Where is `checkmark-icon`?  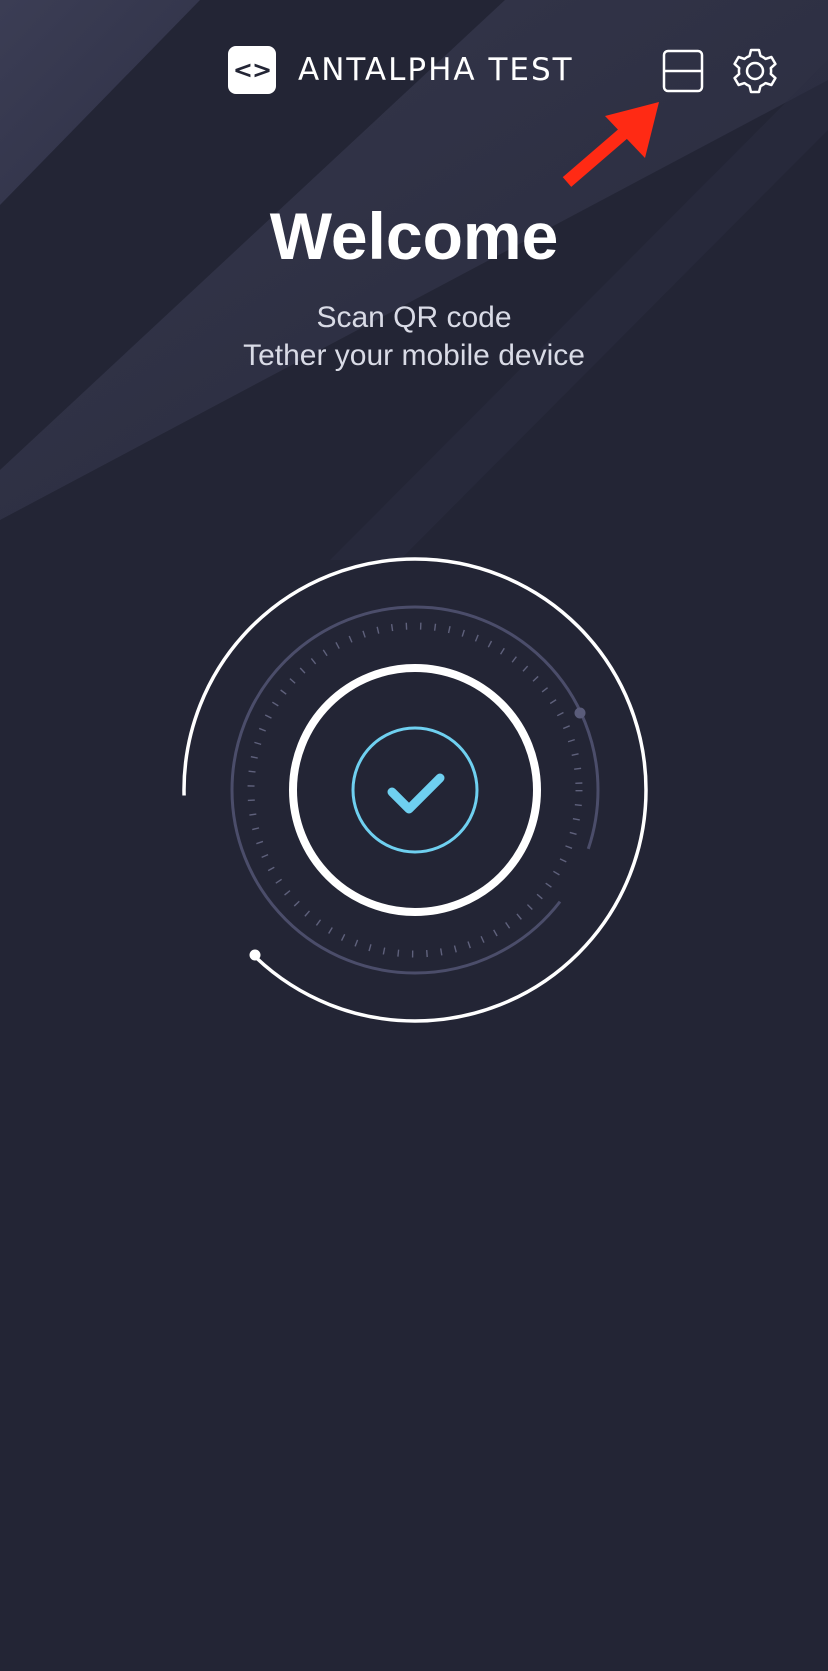
checkmark-icon is located at coordinates (416, 793).